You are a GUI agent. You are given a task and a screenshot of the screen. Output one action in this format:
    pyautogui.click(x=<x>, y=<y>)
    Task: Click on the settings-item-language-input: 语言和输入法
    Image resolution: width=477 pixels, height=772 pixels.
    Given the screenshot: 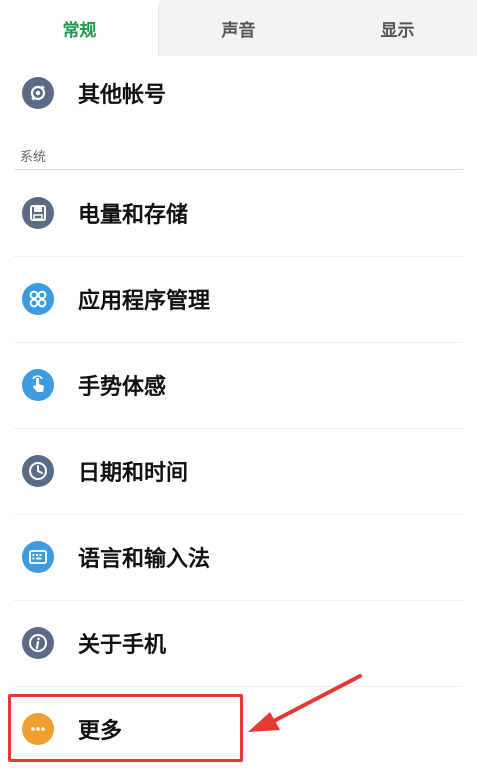 What is the action you would take?
    pyautogui.click(x=238, y=557)
    